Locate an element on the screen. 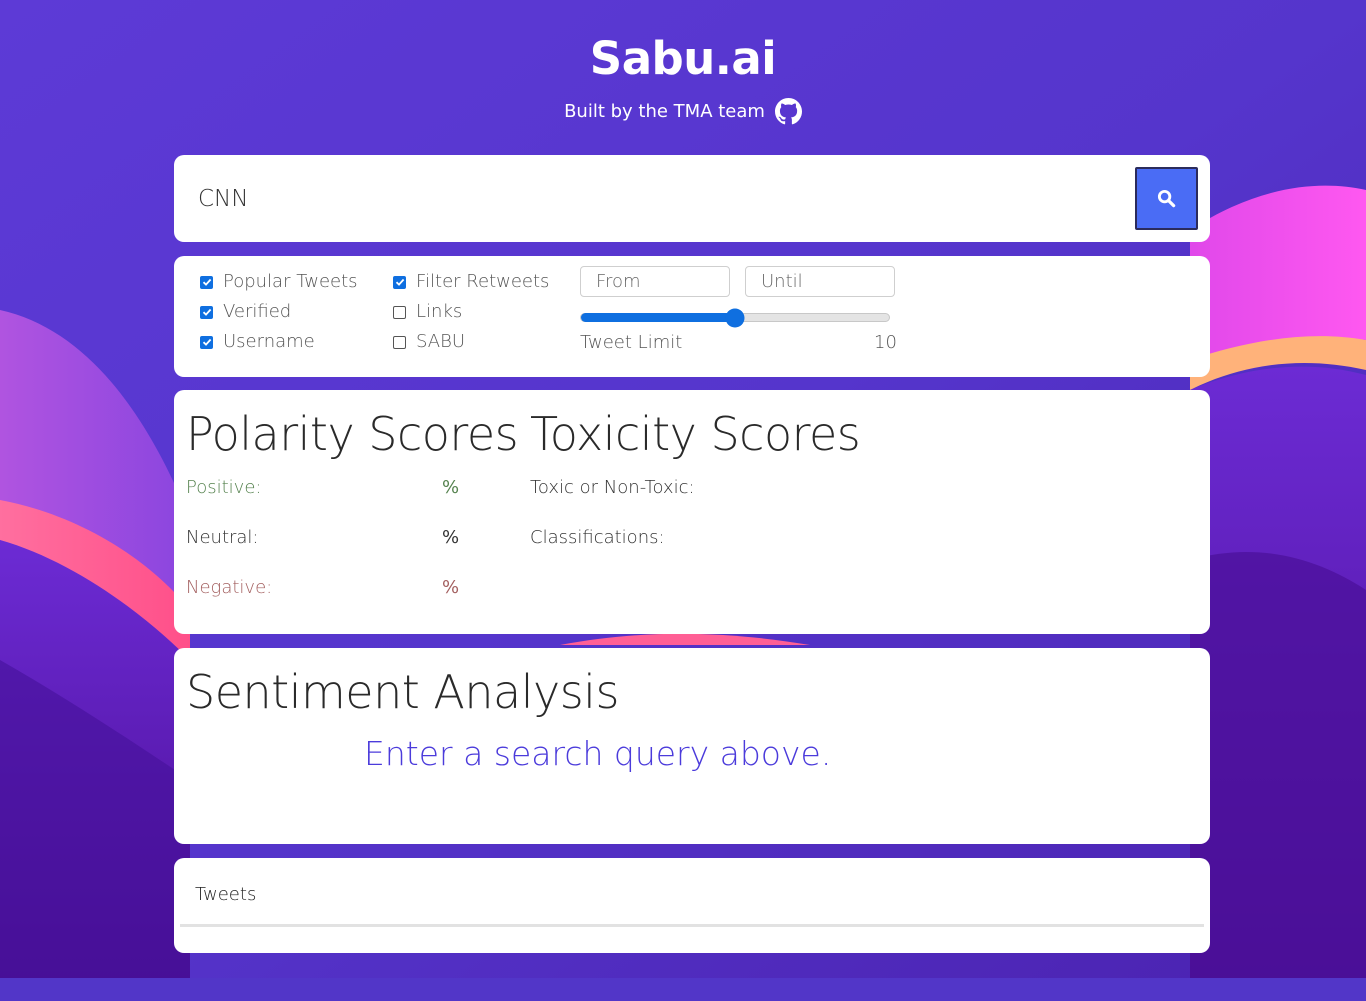 The height and width of the screenshot is (1001, 1366). tweet-limit-slider is located at coordinates (735, 317).